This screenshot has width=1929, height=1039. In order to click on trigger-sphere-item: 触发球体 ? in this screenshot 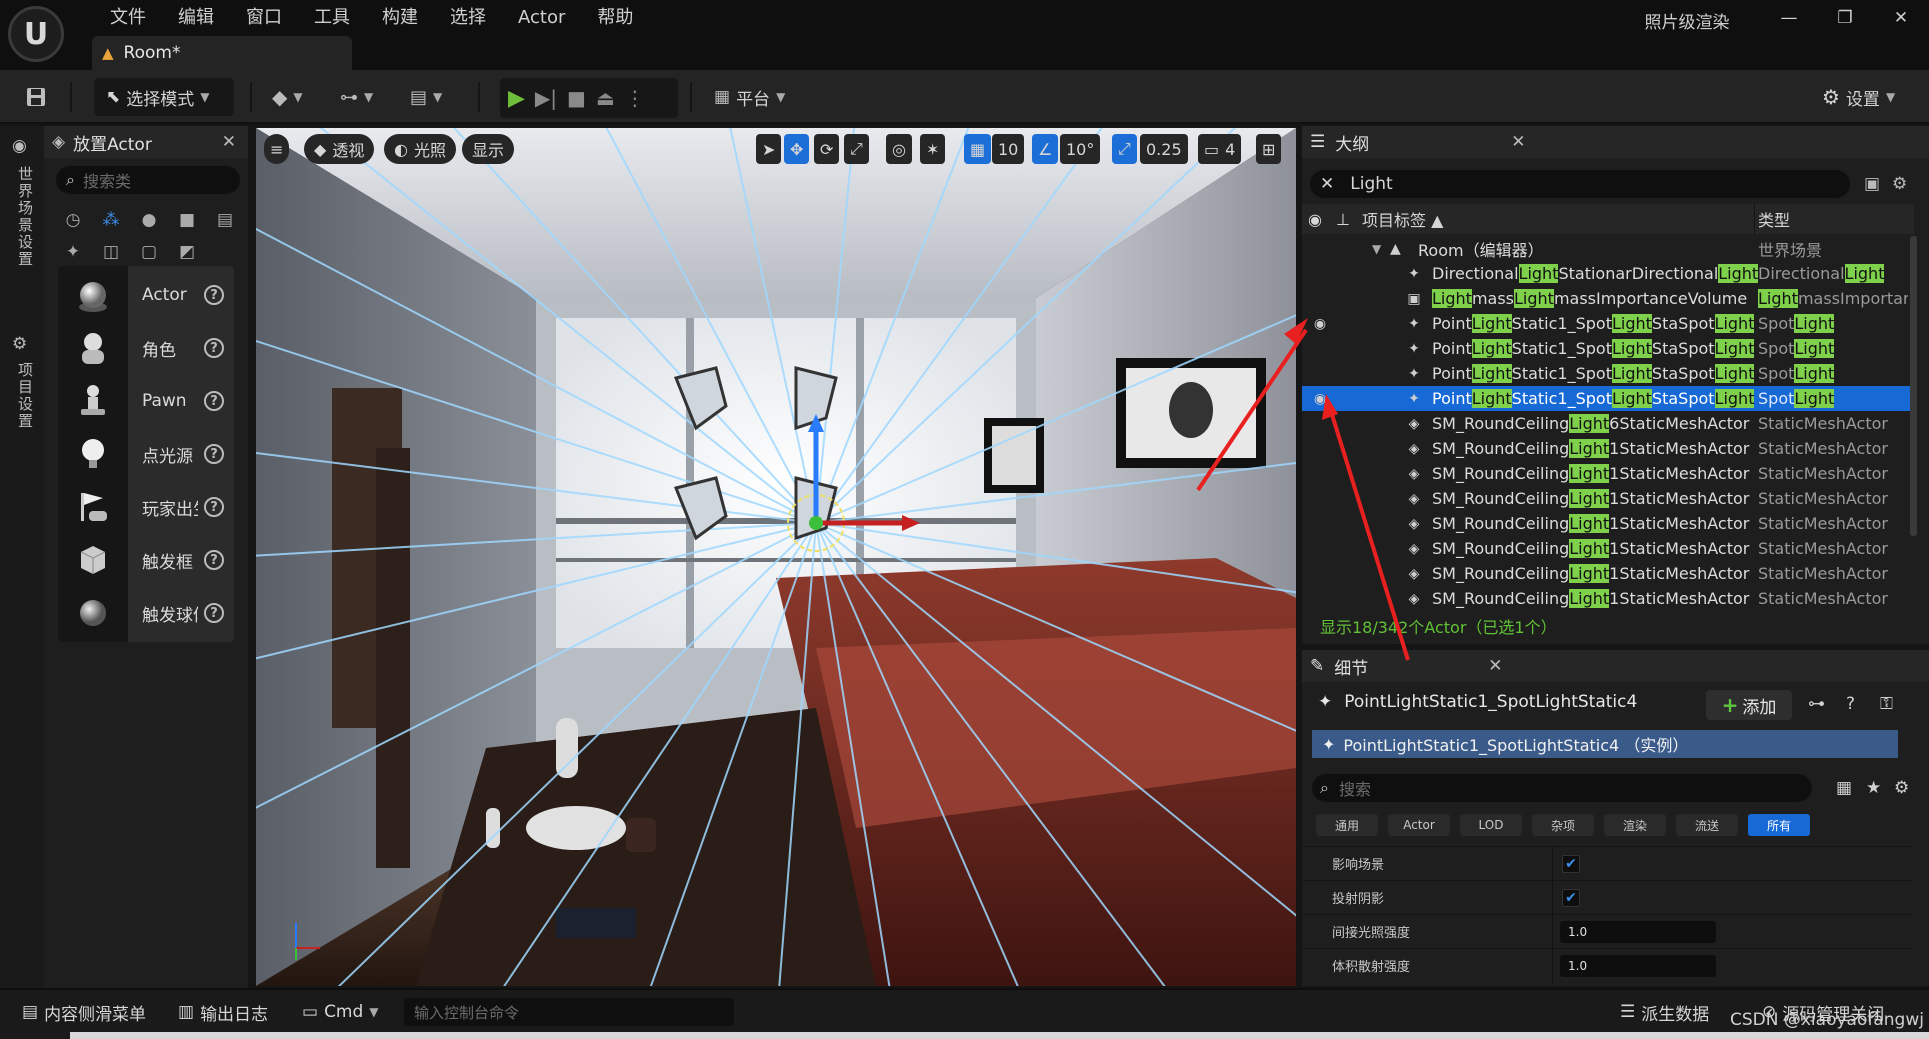, I will do `click(146, 613)`.